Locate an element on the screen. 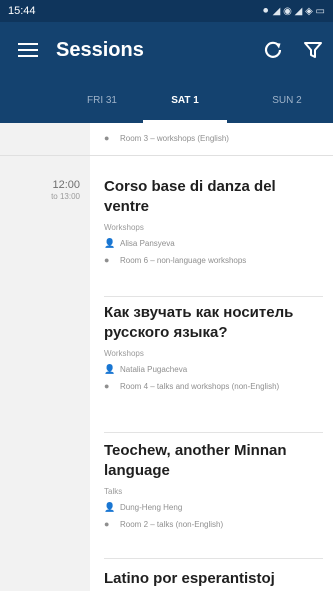 The width and height of the screenshot is (333, 591). day-tabs: 0 FRI 31 SAT 1 SUN 2 is located at coordinates (166, 100).